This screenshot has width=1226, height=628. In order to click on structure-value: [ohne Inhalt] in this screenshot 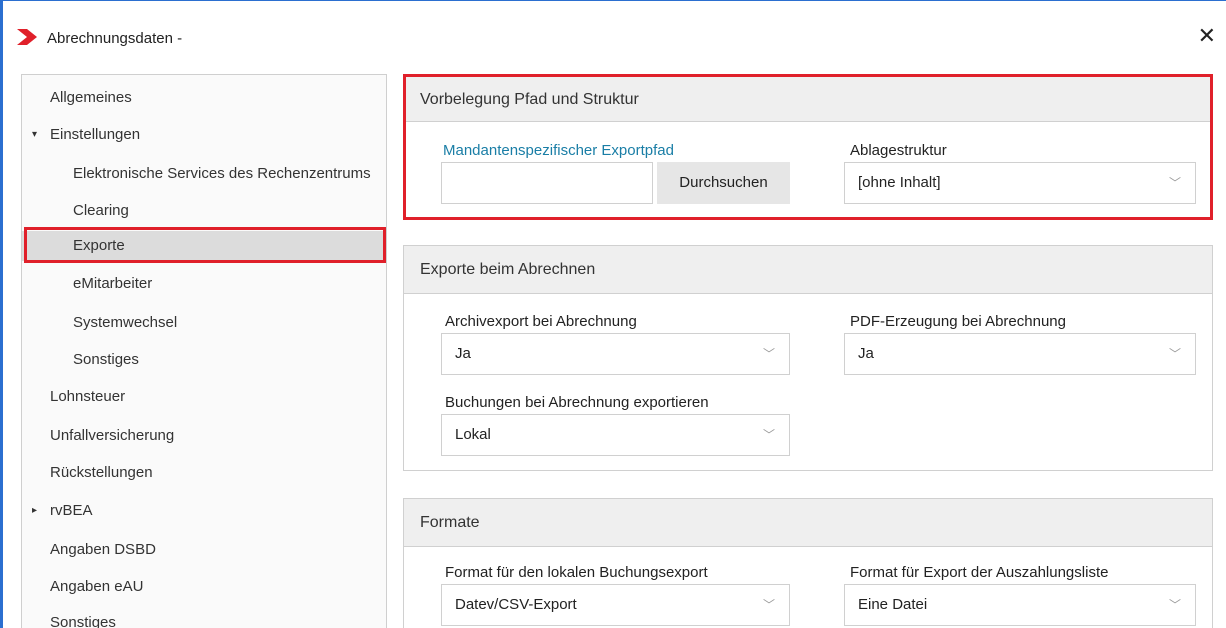, I will do `click(899, 182)`.